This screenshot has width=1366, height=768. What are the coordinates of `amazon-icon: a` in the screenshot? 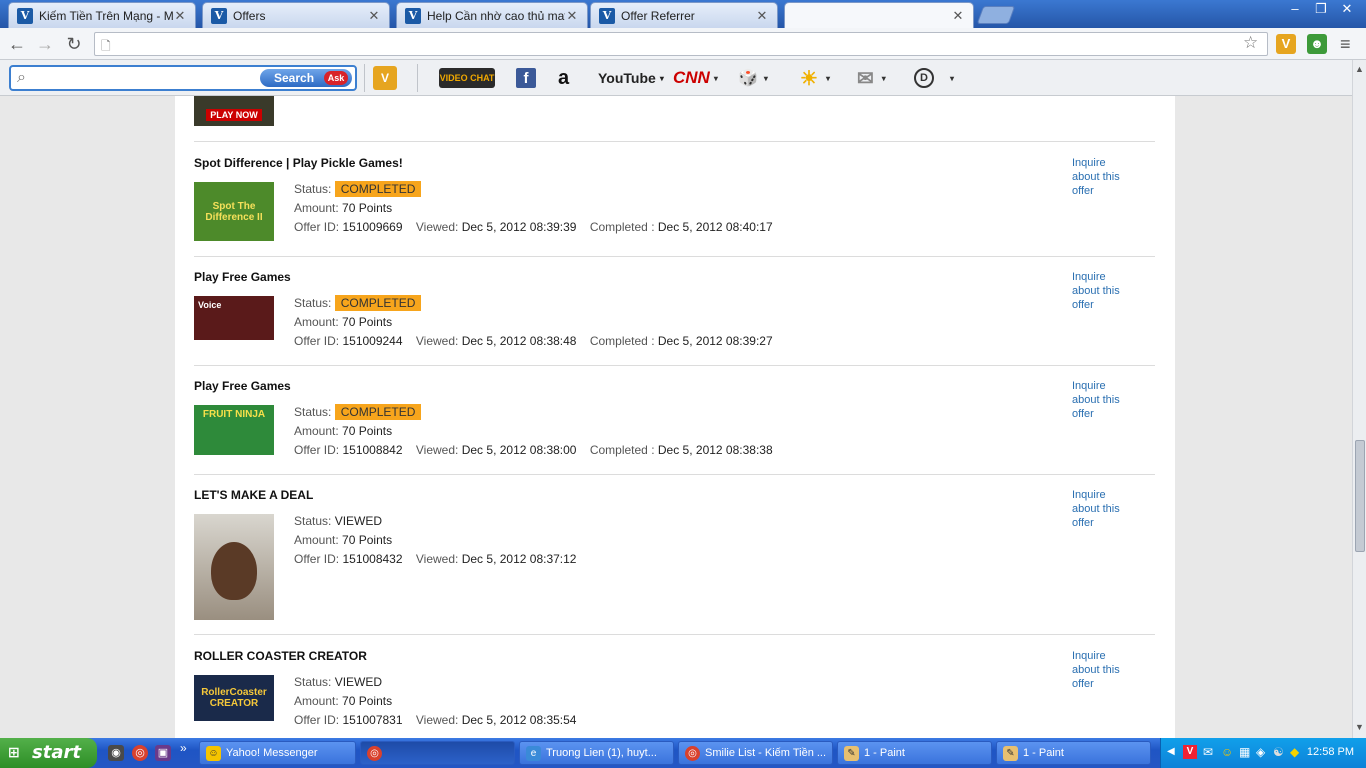 It's located at (563, 78).